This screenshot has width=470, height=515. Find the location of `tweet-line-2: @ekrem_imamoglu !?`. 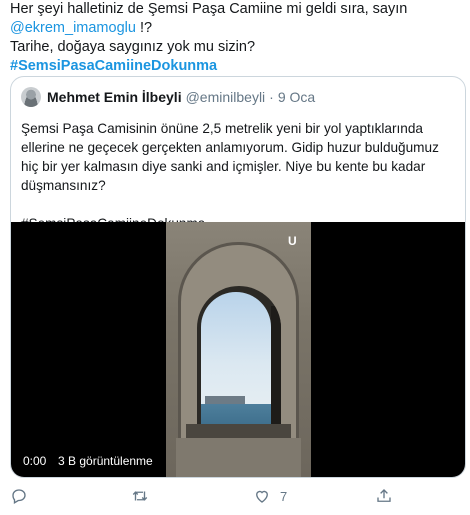

tweet-line-2: @ekrem_imamoglu !? is located at coordinates (237, 28).